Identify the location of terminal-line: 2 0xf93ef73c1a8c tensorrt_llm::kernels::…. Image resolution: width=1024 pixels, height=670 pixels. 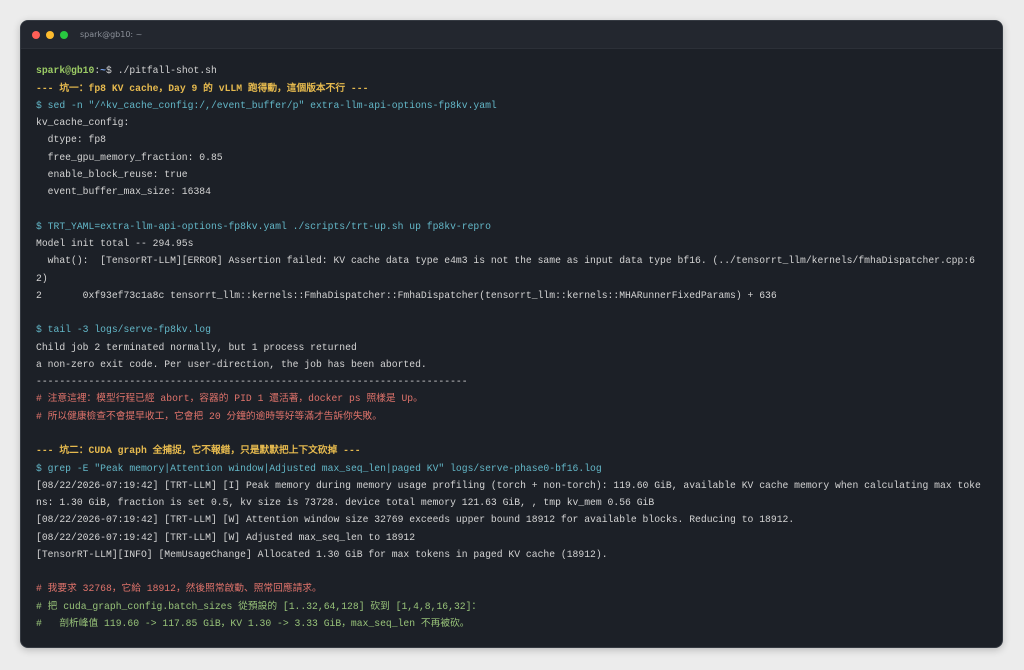
(406, 295).